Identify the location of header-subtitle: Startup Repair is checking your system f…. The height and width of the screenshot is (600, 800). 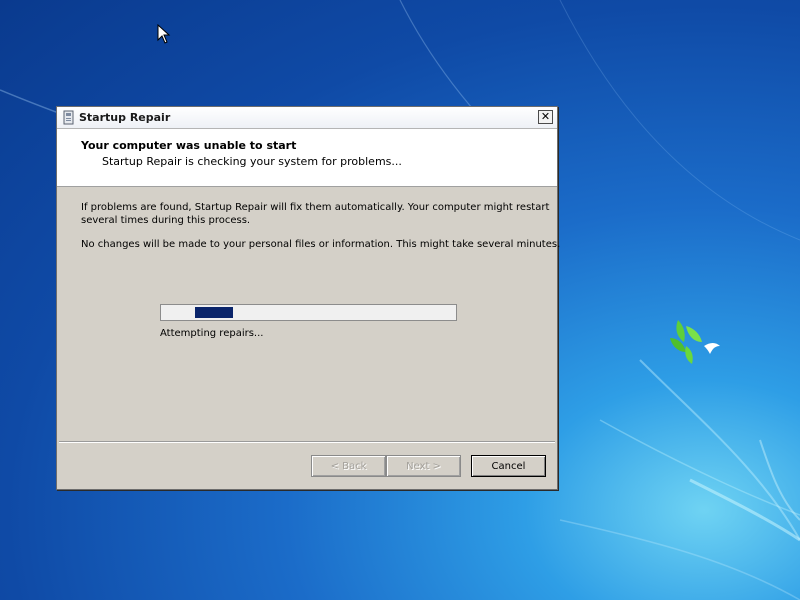
(252, 161).